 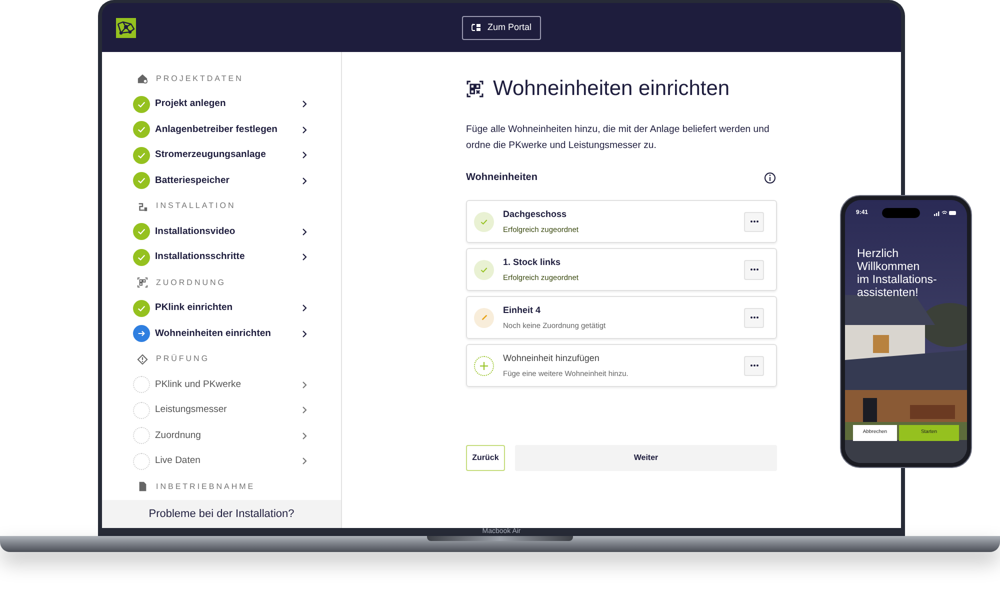 What do you see at coordinates (196, 206) in the screenshot?
I see `section-heading: INSTALLATION` at bounding box center [196, 206].